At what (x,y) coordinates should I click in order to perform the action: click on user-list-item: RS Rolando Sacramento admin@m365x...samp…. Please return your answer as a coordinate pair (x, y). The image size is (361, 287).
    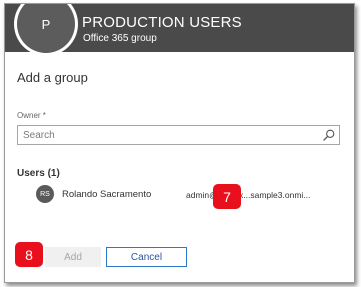
    Looking at the image, I should click on (188, 195).